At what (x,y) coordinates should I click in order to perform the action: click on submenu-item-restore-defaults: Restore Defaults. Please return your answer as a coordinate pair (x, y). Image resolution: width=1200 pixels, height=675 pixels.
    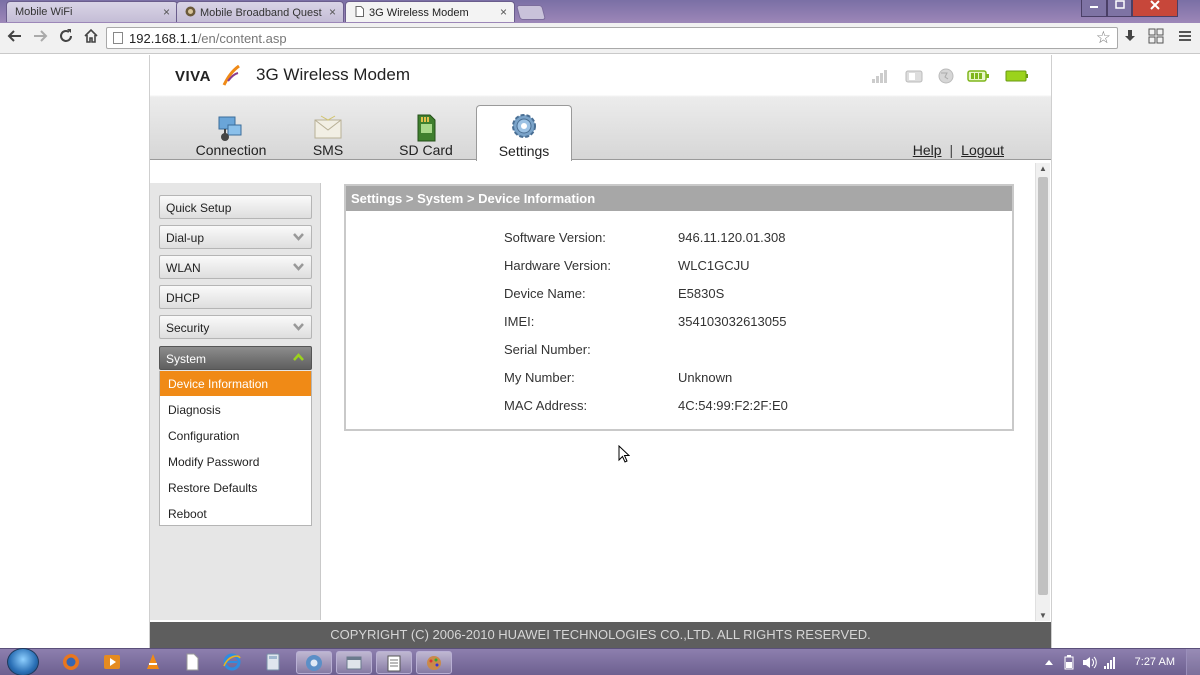
    Looking at the image, I should click on (235, 487).